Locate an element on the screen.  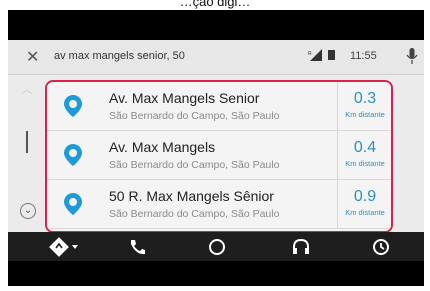
scroll-down-button: ⌄ is located at coordinates (28, 211).